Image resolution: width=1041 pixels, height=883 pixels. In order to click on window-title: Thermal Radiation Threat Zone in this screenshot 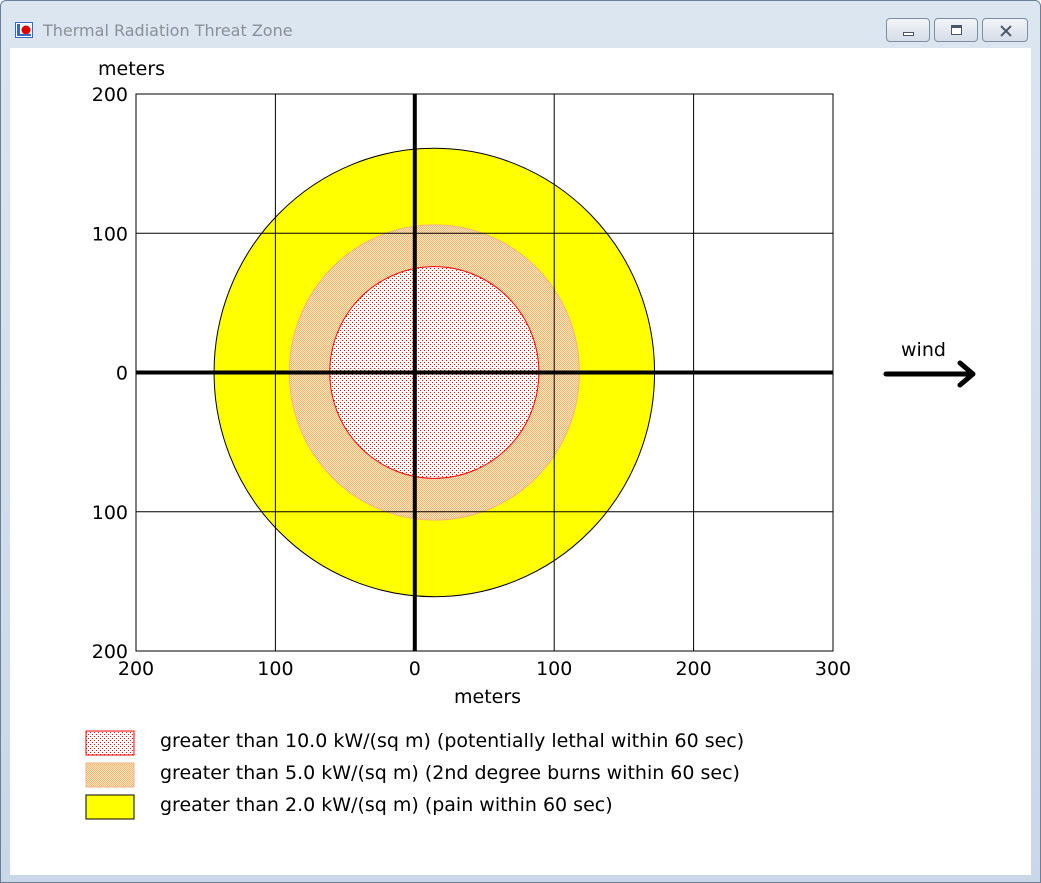, I will do `click(168, 30)`.